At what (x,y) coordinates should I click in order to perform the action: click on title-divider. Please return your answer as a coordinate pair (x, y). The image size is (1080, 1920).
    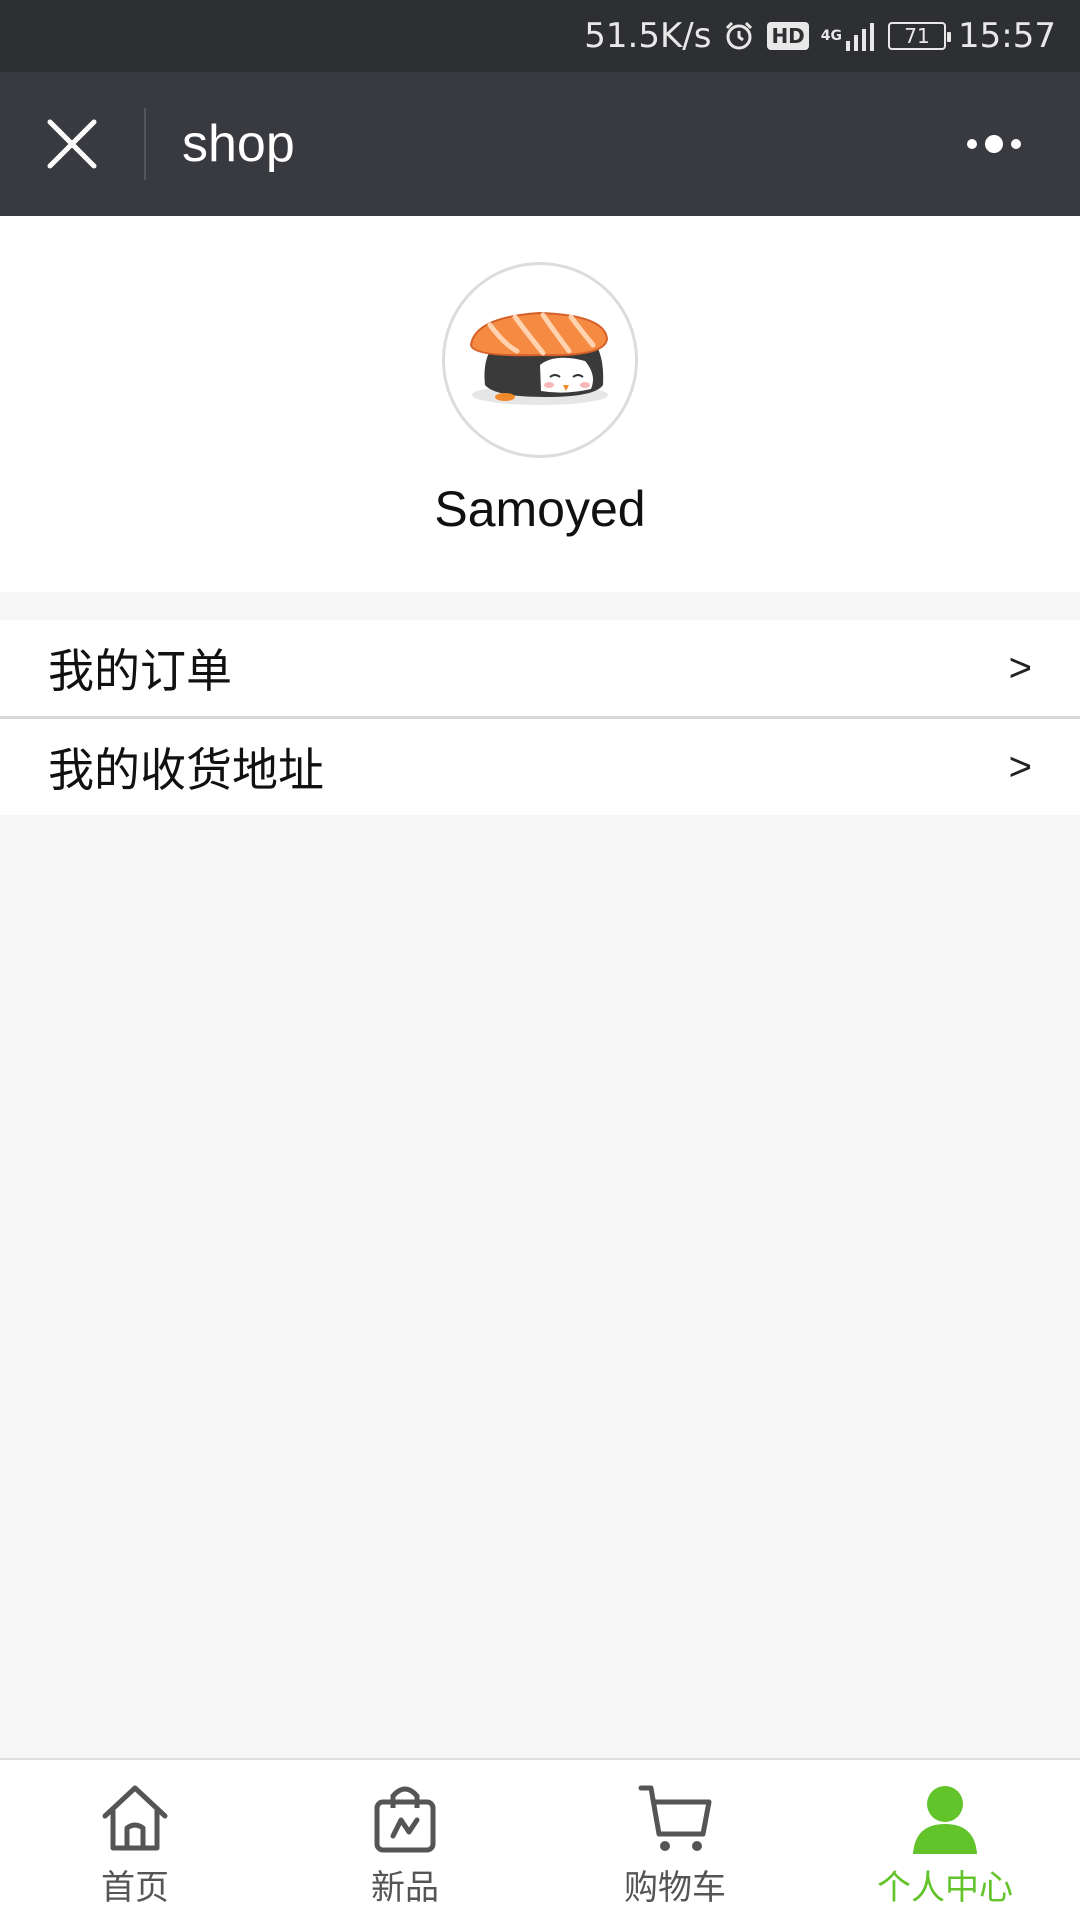
    Looking at the image, I should click on (145, 144).